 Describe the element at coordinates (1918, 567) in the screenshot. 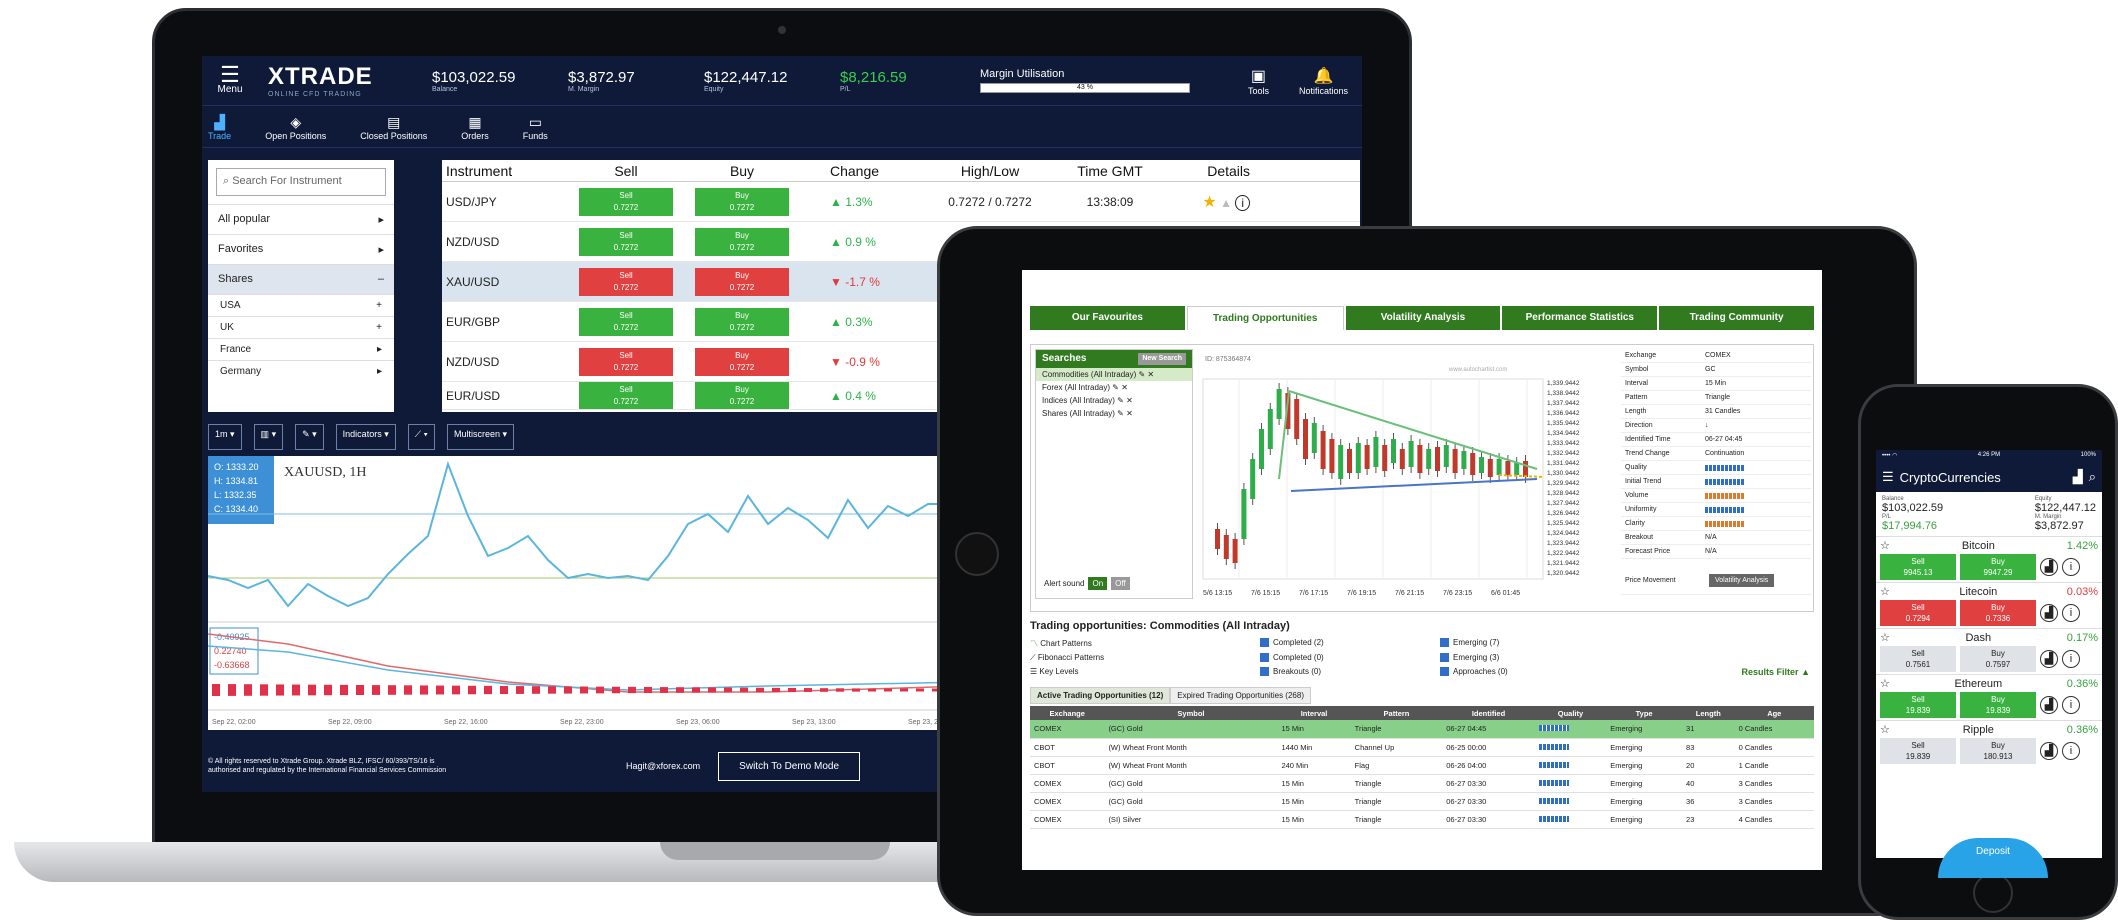

I see `sell-button: Sell 9945.13` at that location.